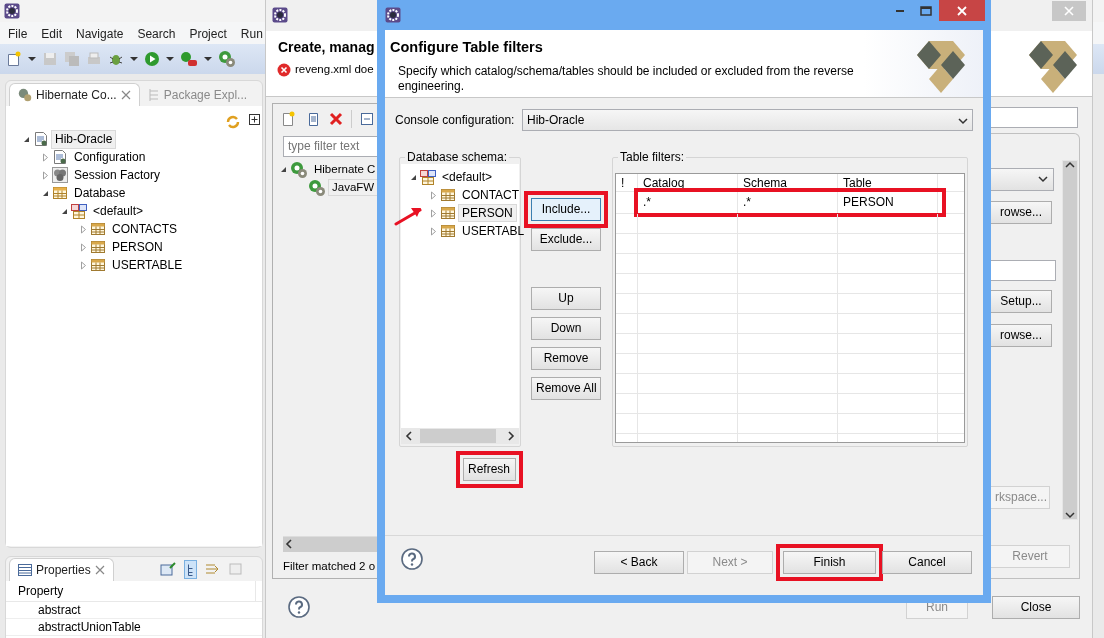 The width and height of the screenshot is (1104, 638). I want to click on button: Remove, so click(566, 358).